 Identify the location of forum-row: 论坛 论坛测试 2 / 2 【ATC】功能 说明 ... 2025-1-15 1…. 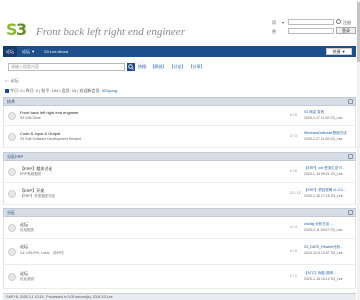
(179, 277).